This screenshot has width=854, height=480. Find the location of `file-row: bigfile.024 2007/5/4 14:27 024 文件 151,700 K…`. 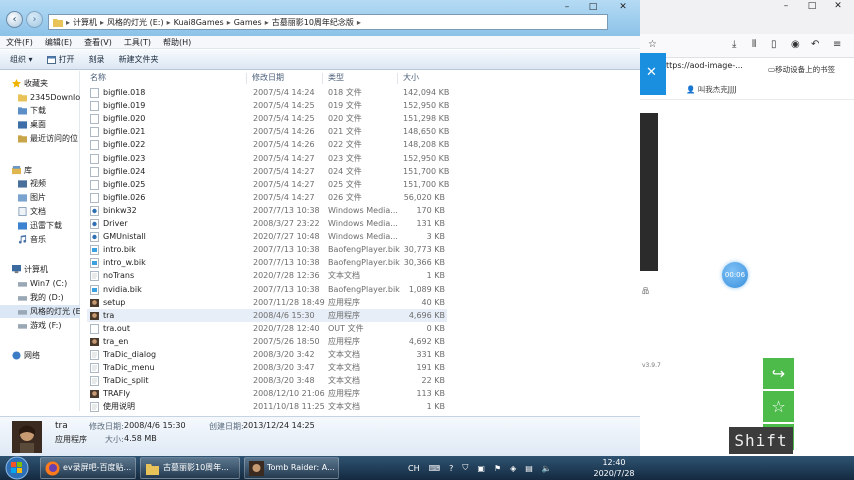

file-row: bigfile.024 2007/5/4 14:27 024 文件 151,700 K… is located at coordinates (268, 171).